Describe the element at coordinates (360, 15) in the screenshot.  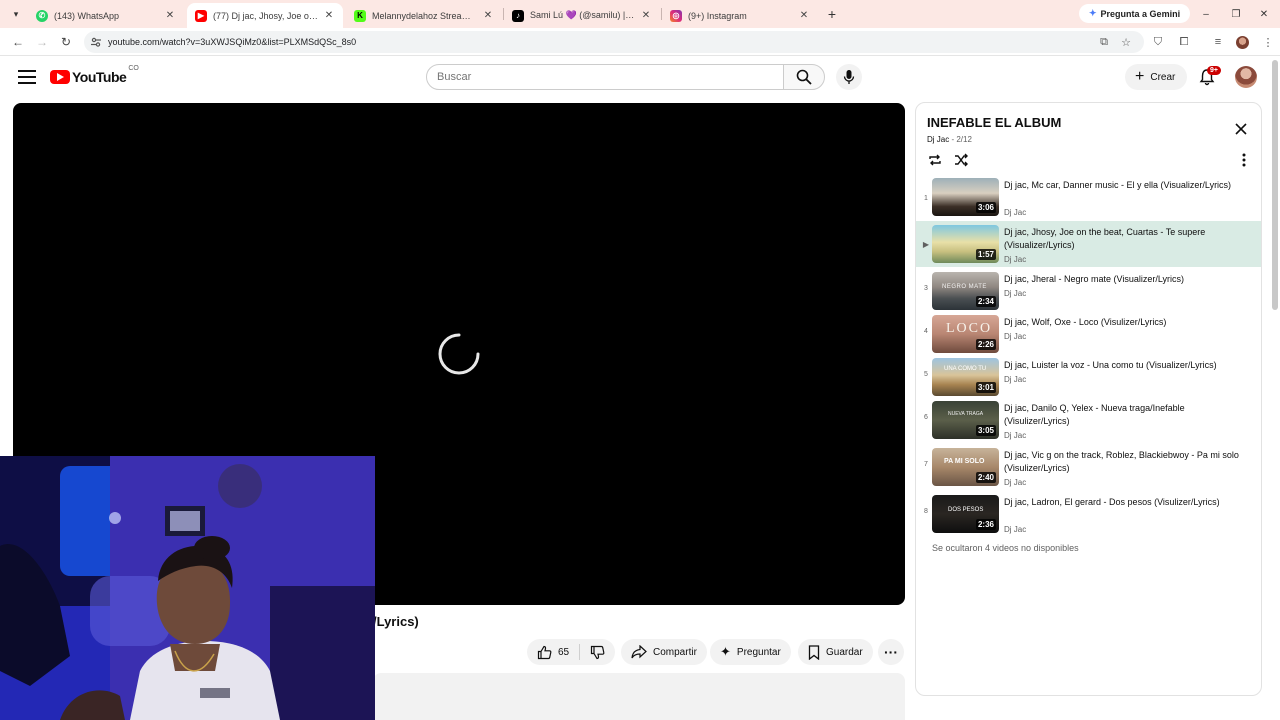
I see `kick-icon: K` at that location.